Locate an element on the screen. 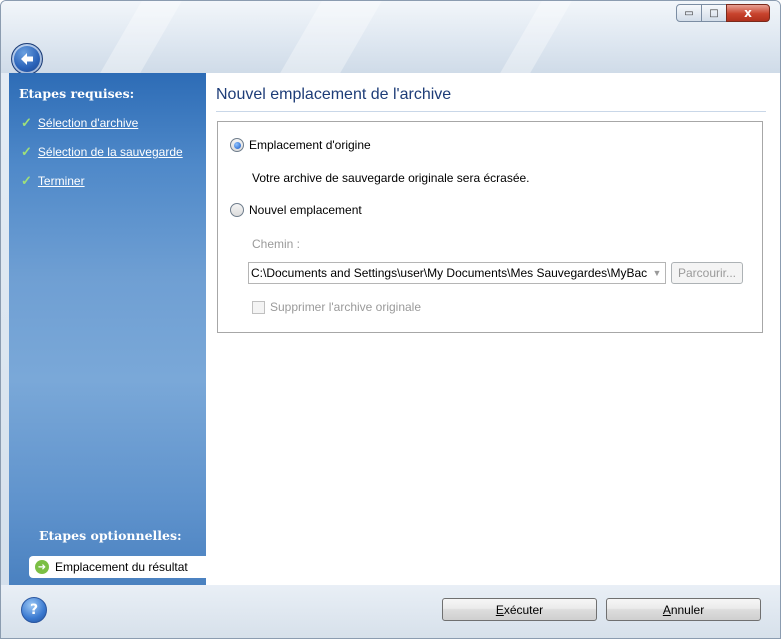 Image resolution: width=781 pixels, height=639 pixels. sidebar-item-label: Sélection de la sauvegarde is located at coordinates (110, 152).